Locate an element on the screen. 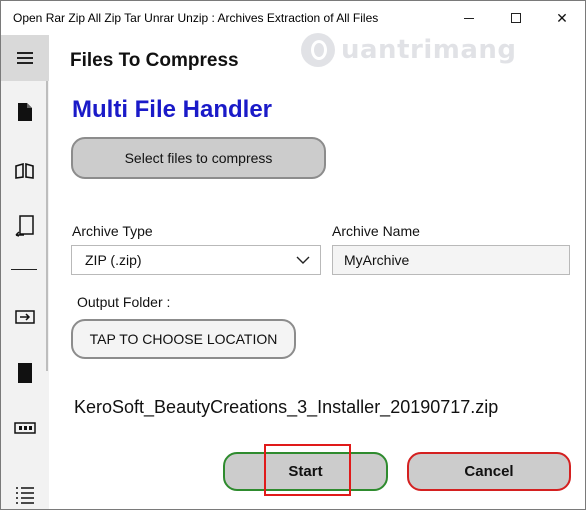 This screenshot has width=586, height=510. minimize-icon is located at coordinates (469, 18).